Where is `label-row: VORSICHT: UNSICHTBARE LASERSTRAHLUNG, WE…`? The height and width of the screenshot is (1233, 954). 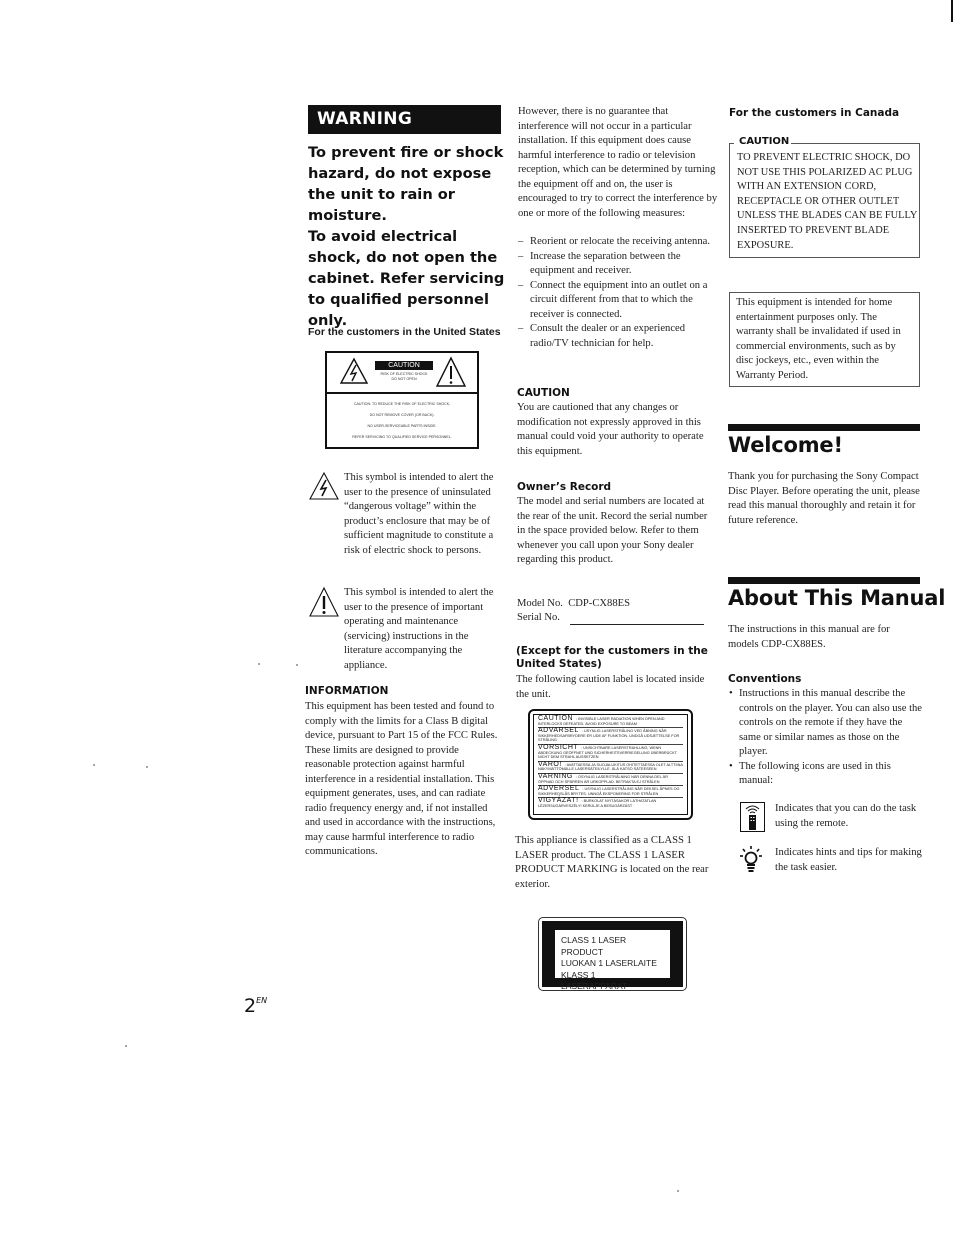 label-row: VORSICHT: UNSICHTBARE LASERSTRAHLUNG, WE… is located at coordinates (610, 753).